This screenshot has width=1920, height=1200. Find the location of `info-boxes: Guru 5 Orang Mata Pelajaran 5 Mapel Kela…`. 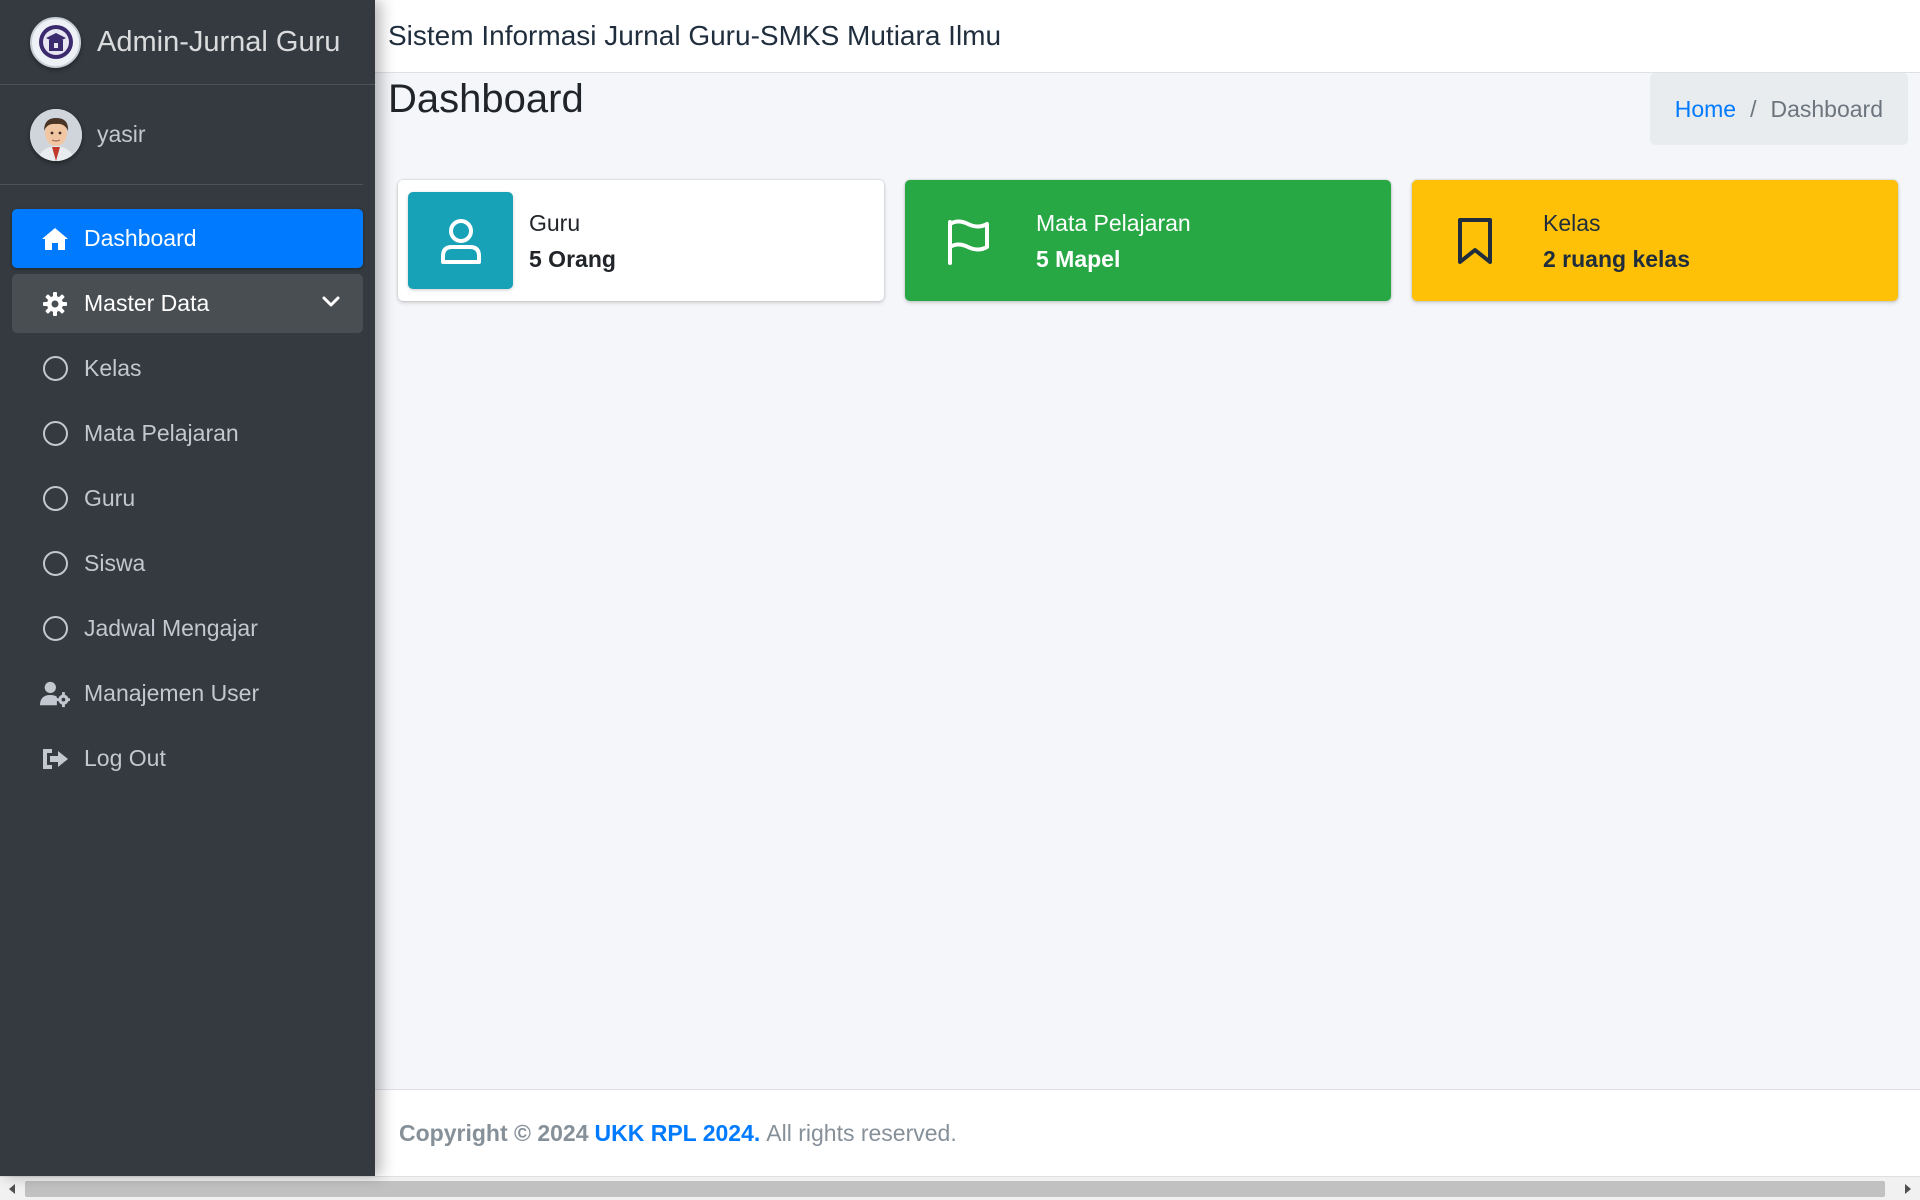

info-boxes: Guru 5 Orang Mata Pelajaran 5 Mapel Kela… is located at coordinates (1148, 240).